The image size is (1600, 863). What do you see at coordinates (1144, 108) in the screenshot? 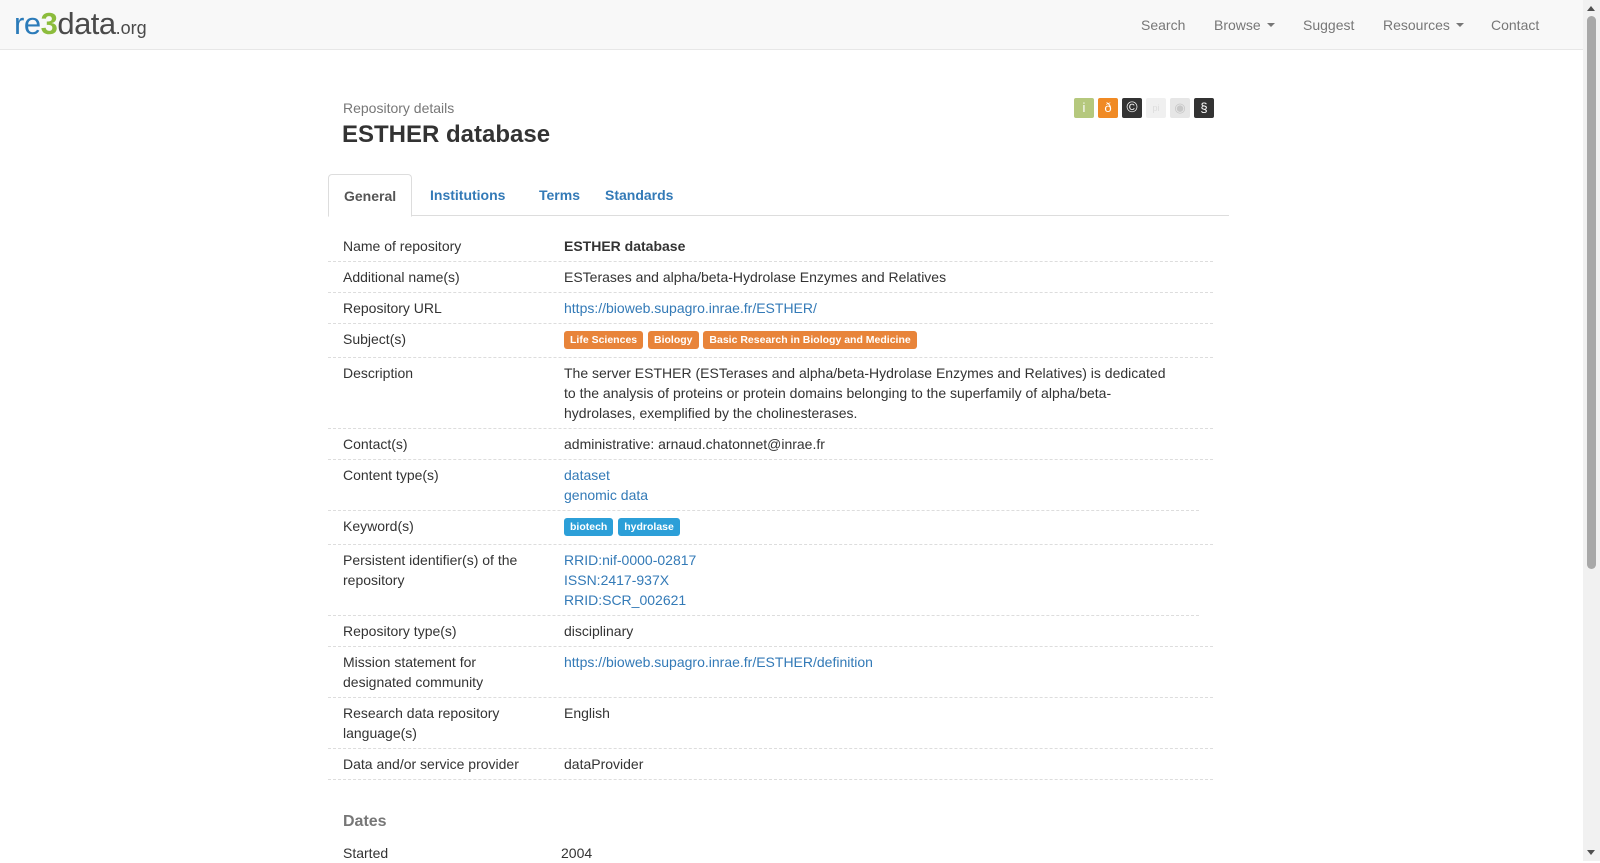
I see `repository-badges: i ð © pi ◉ §` at bounding box center [1144, 108].